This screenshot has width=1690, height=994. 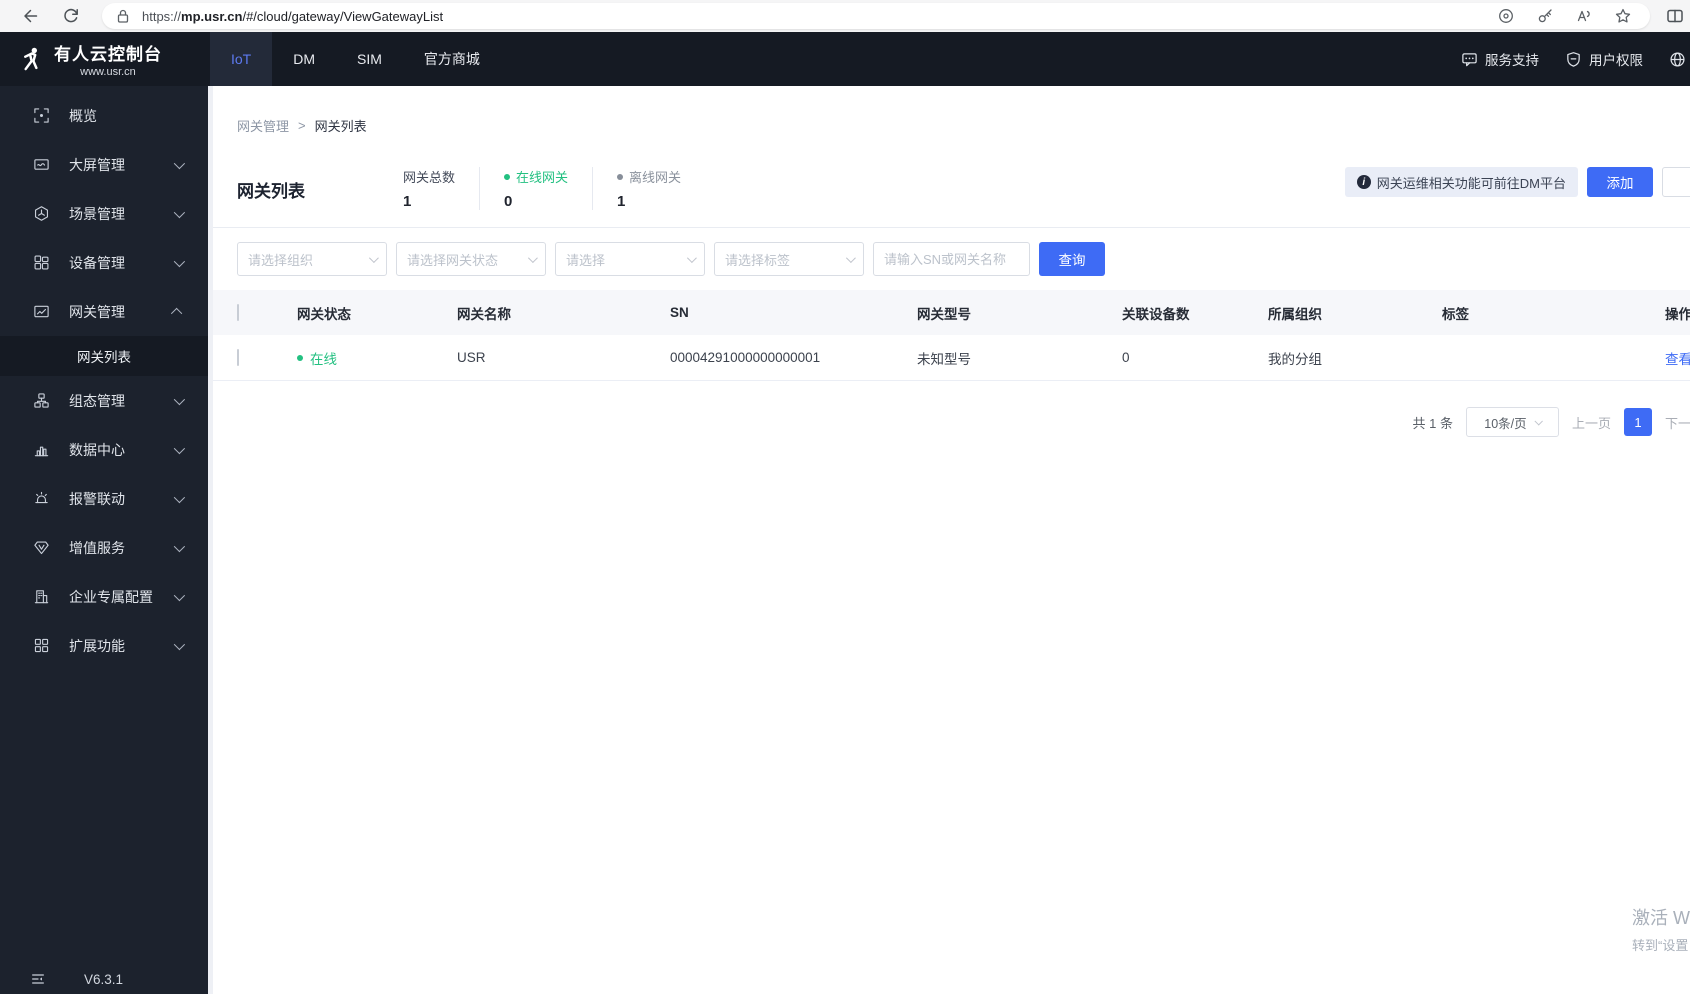 What do you see at coordinates (104, 115) in the screenshot?
I see `sidebar-item-overview: 概览` at bounding box center [104, 115].